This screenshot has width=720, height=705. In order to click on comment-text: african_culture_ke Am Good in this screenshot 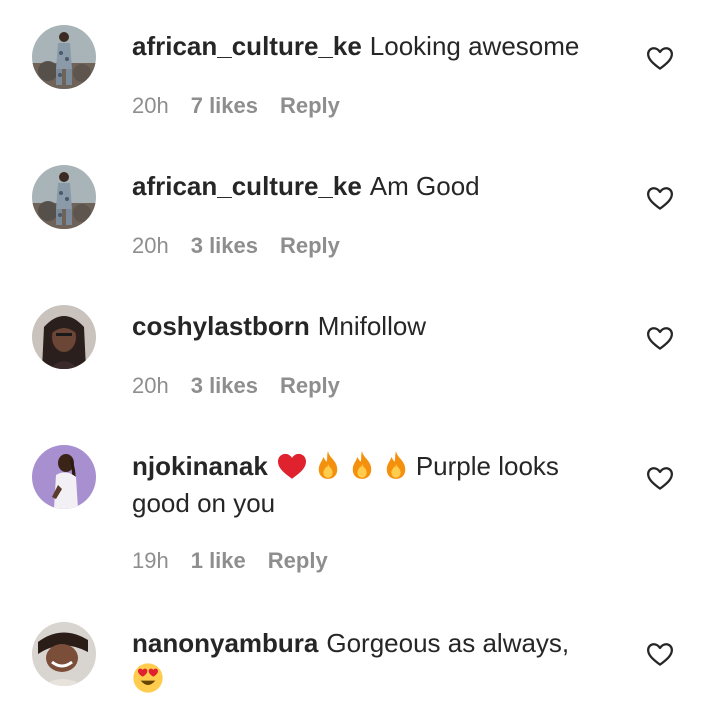, I will do `click(372, 186)`.